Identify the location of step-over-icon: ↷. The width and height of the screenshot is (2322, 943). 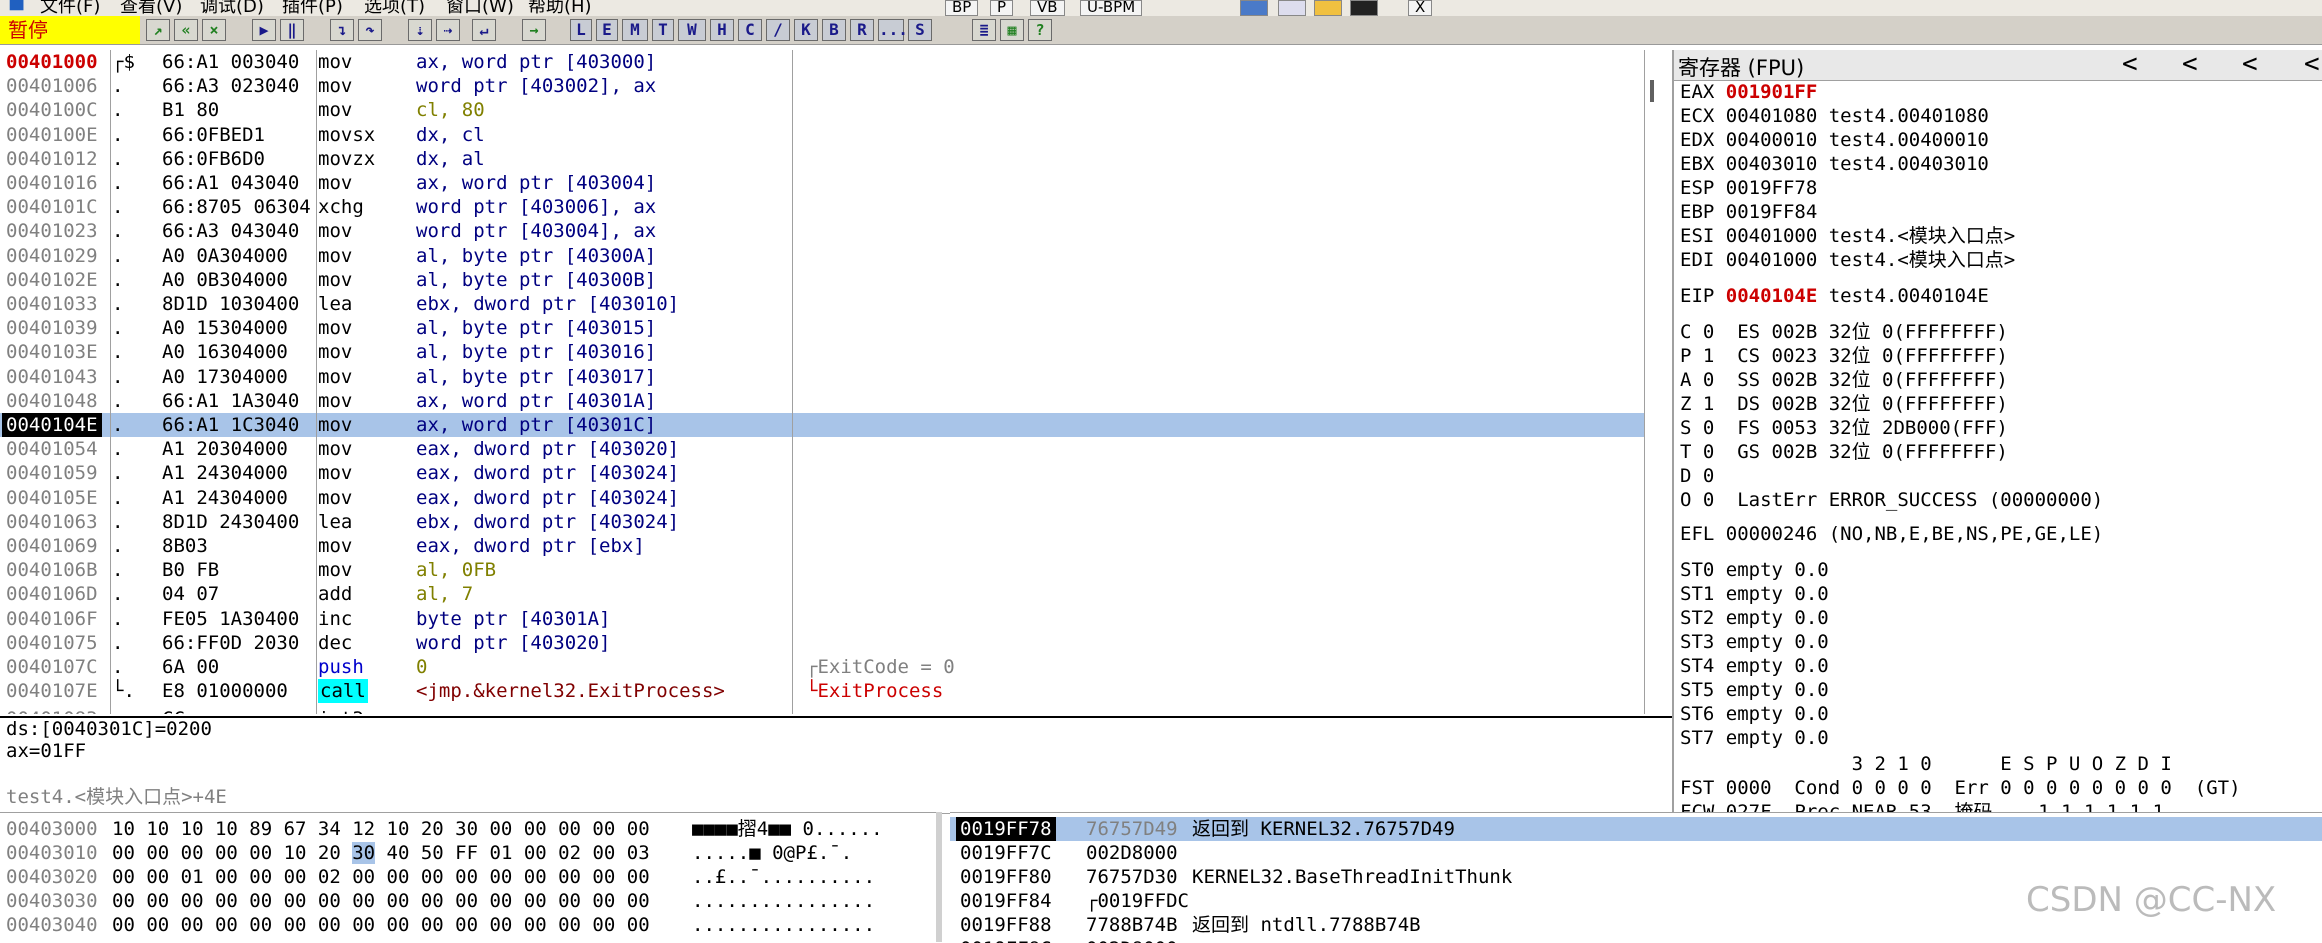
(370, 30).